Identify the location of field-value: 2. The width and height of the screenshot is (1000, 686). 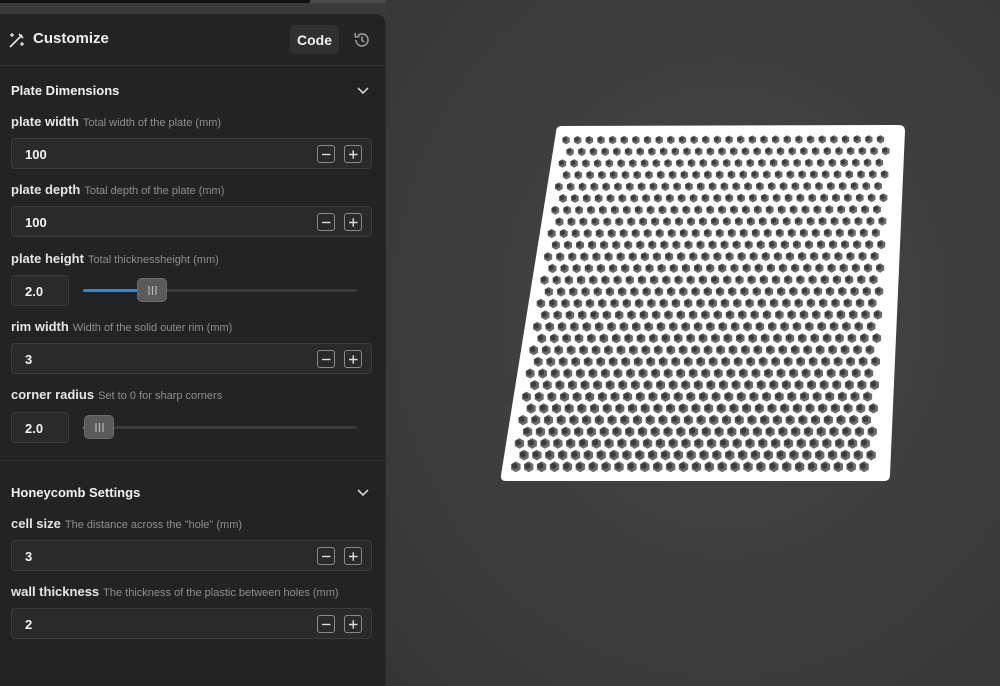
(28, 624).